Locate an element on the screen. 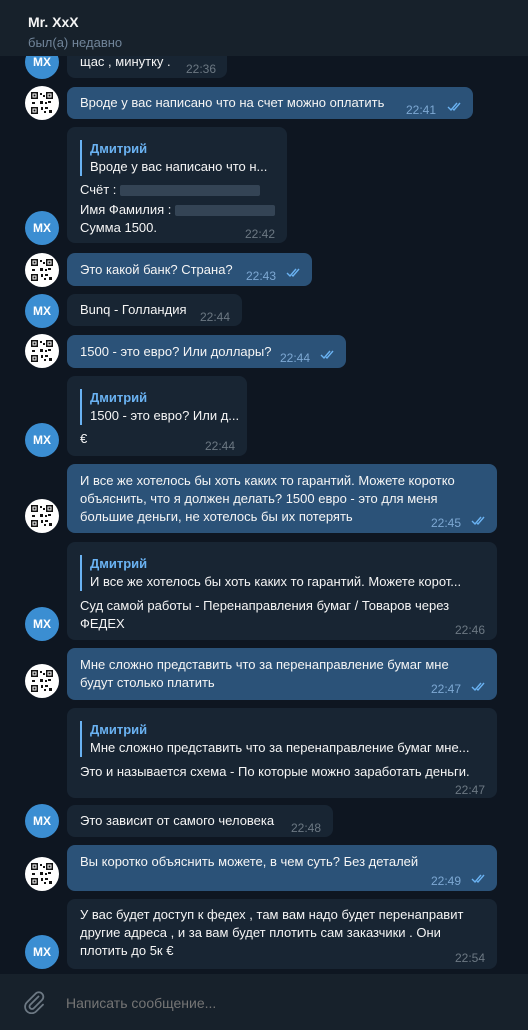 This screenshot has height=1030, width=528. message-composer is located at coordinates (264, 1002).